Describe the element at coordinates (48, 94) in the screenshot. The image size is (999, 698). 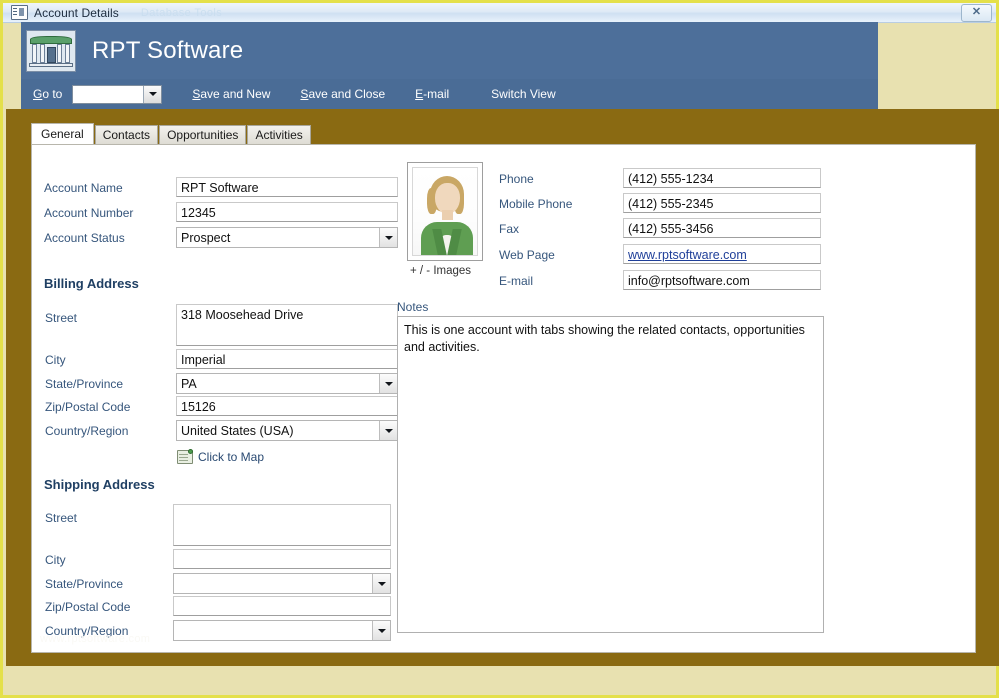
I see `goto-label: Go to` at that location.